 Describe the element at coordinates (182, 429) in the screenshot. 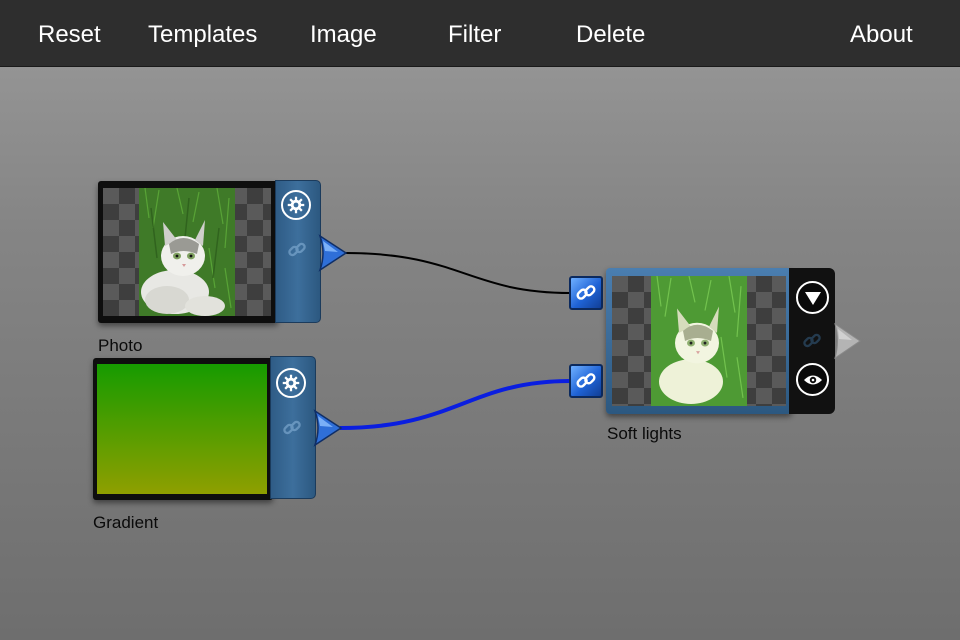

I see `gradient-thumbnail` at that location.